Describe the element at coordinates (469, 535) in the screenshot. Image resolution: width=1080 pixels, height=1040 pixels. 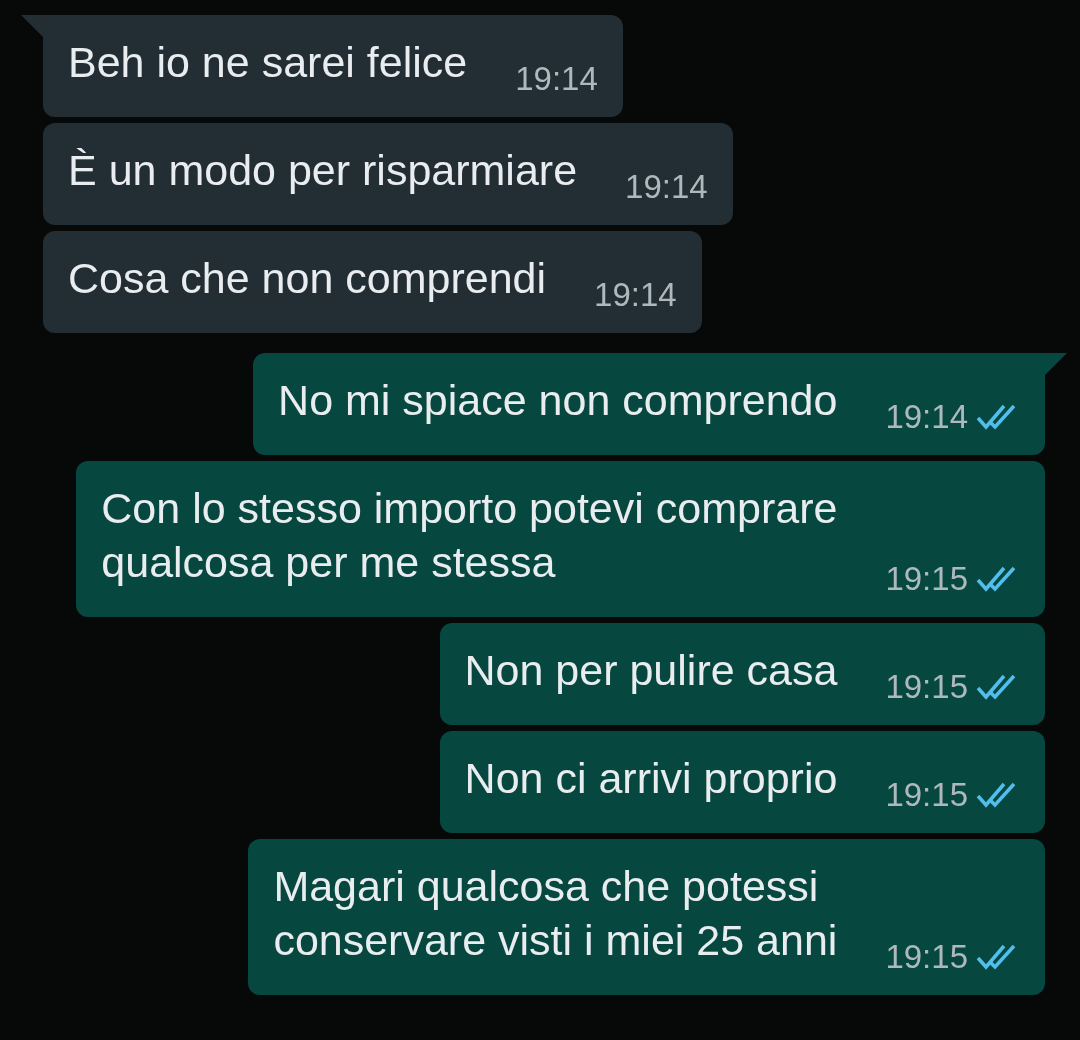
I see `message-text: Con lo stesso importo potevi comprare qualcosa per me stessa` at that location.